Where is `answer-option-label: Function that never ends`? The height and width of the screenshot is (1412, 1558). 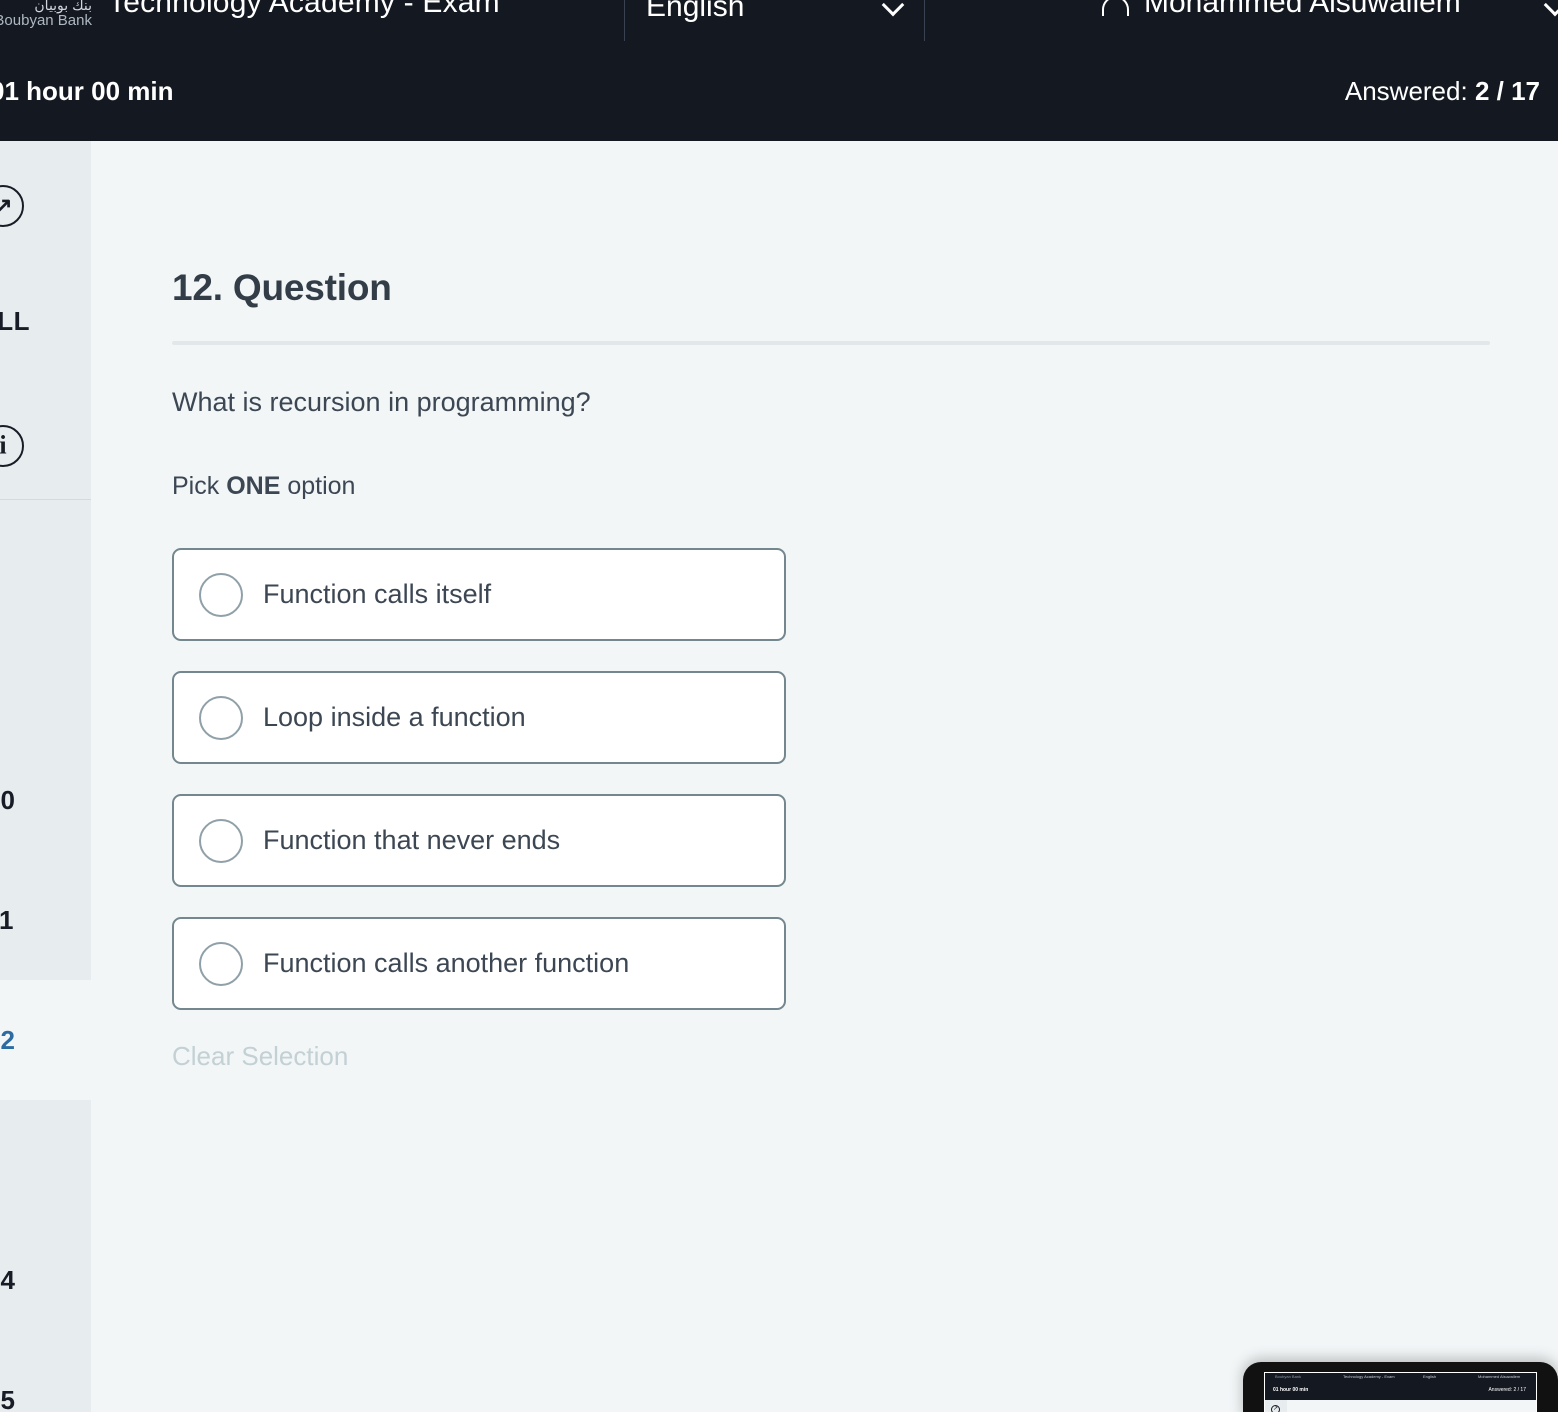 answer-option-label: Function that never ends is located at coordinates (412, 840).